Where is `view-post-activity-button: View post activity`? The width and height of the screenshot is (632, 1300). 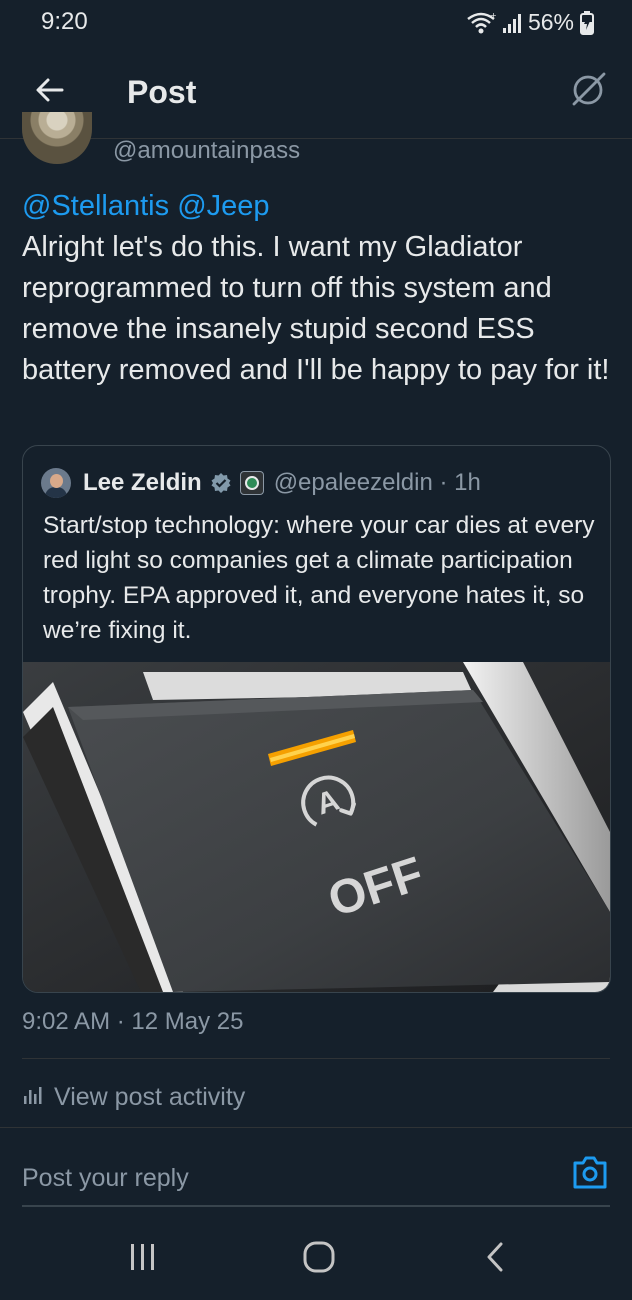
view-post-activity-button: View post activity is located at coordinates (133, 1097).